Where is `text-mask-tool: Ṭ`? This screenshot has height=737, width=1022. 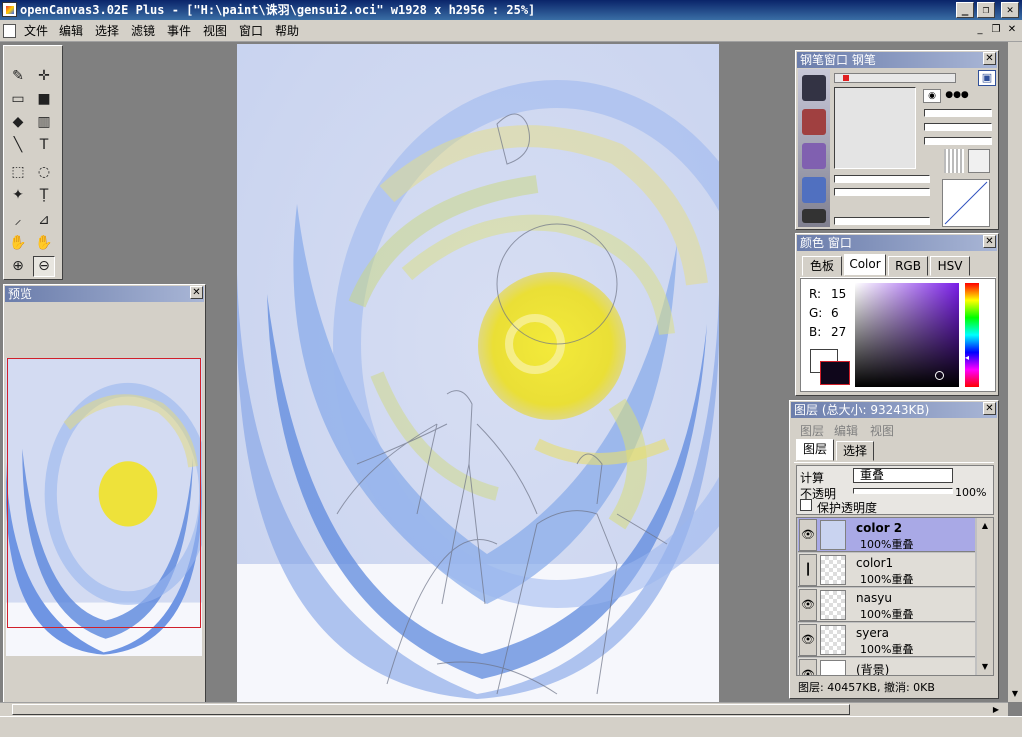 text-mask-tool: Ṭ is located at coordinates (44, 195).